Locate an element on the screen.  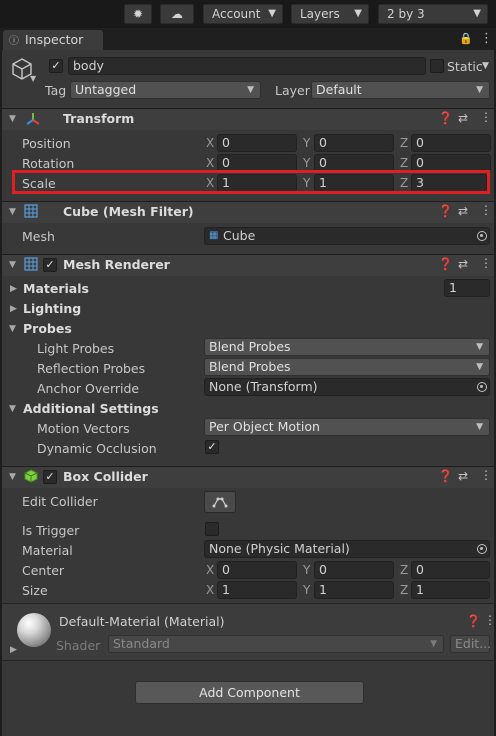
materials-size-field: 1 is located at coordinates (467, 288).